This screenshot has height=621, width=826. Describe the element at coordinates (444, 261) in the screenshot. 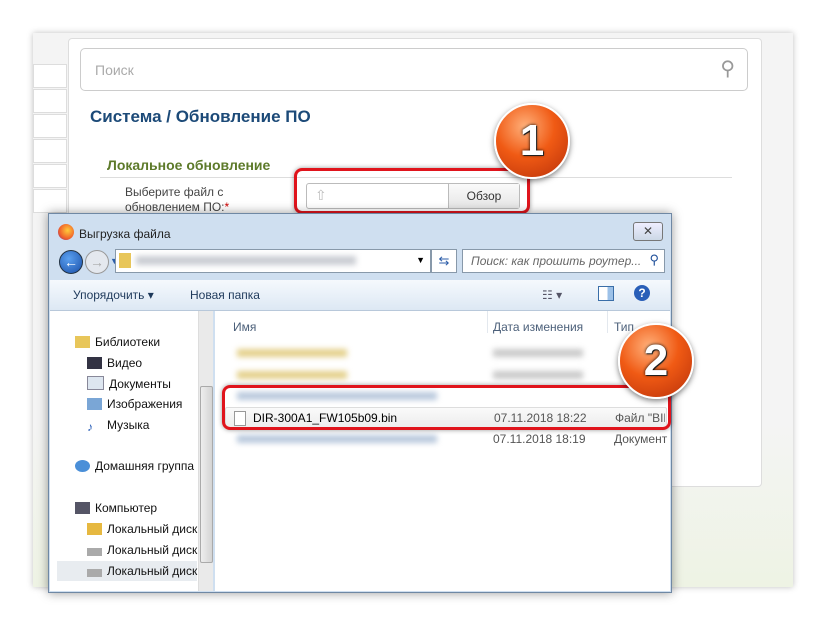

I see `refresh-button: ⇆` at that location.